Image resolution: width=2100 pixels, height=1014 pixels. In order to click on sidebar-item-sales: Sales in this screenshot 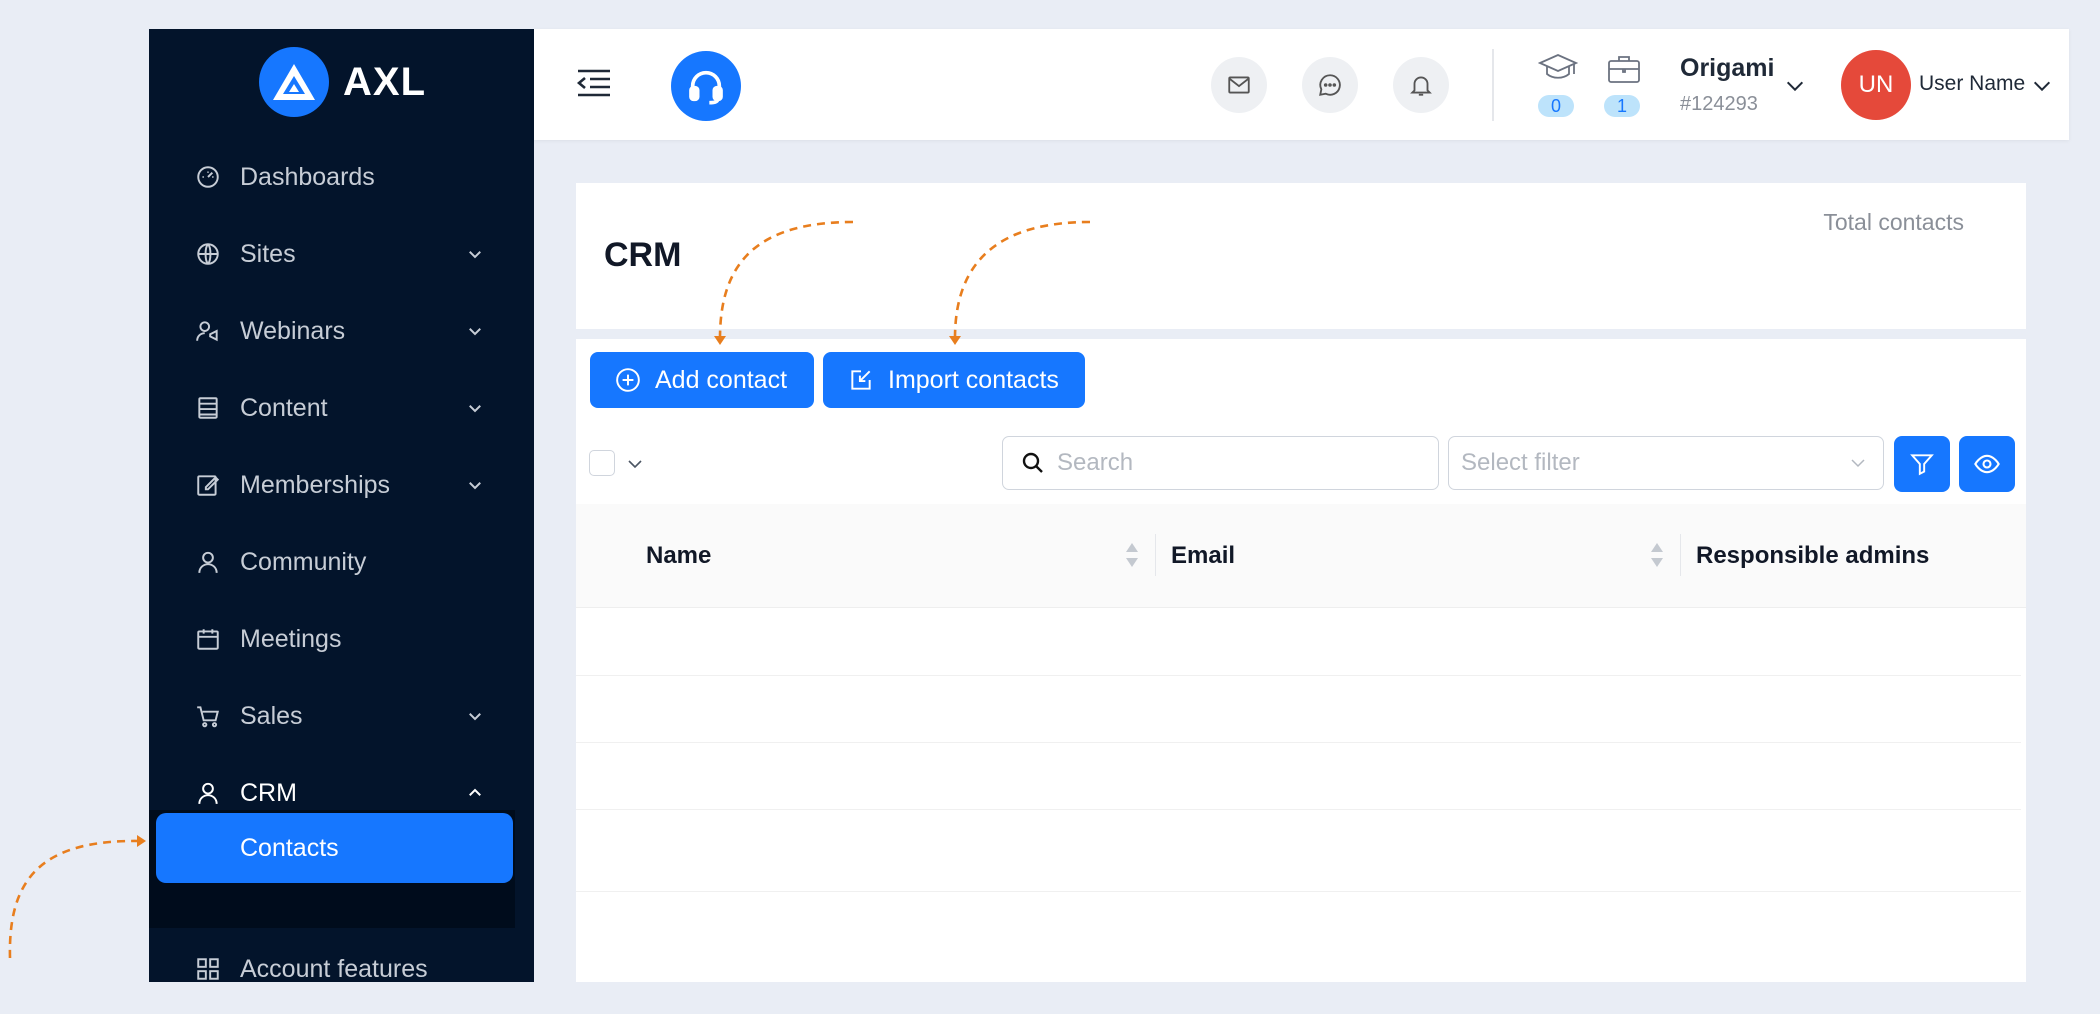, I will do `click(341, 716)`.